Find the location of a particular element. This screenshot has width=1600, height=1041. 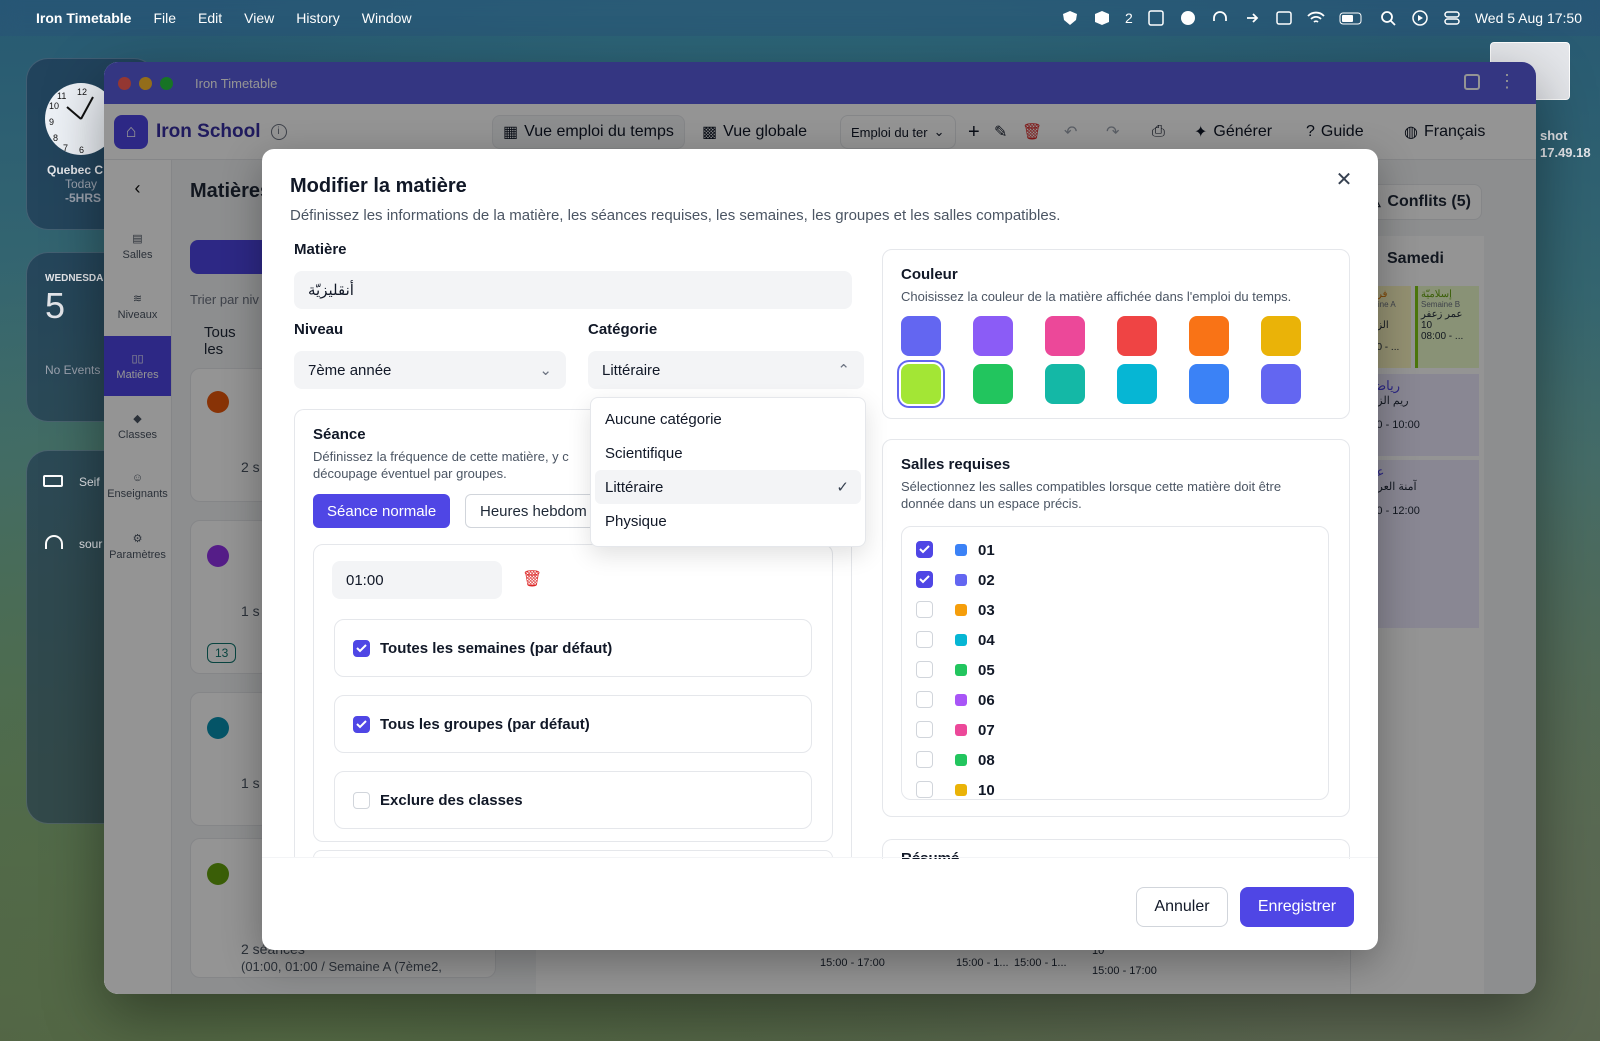

duration-input: 01:00 is located at coordinates (417, 580).